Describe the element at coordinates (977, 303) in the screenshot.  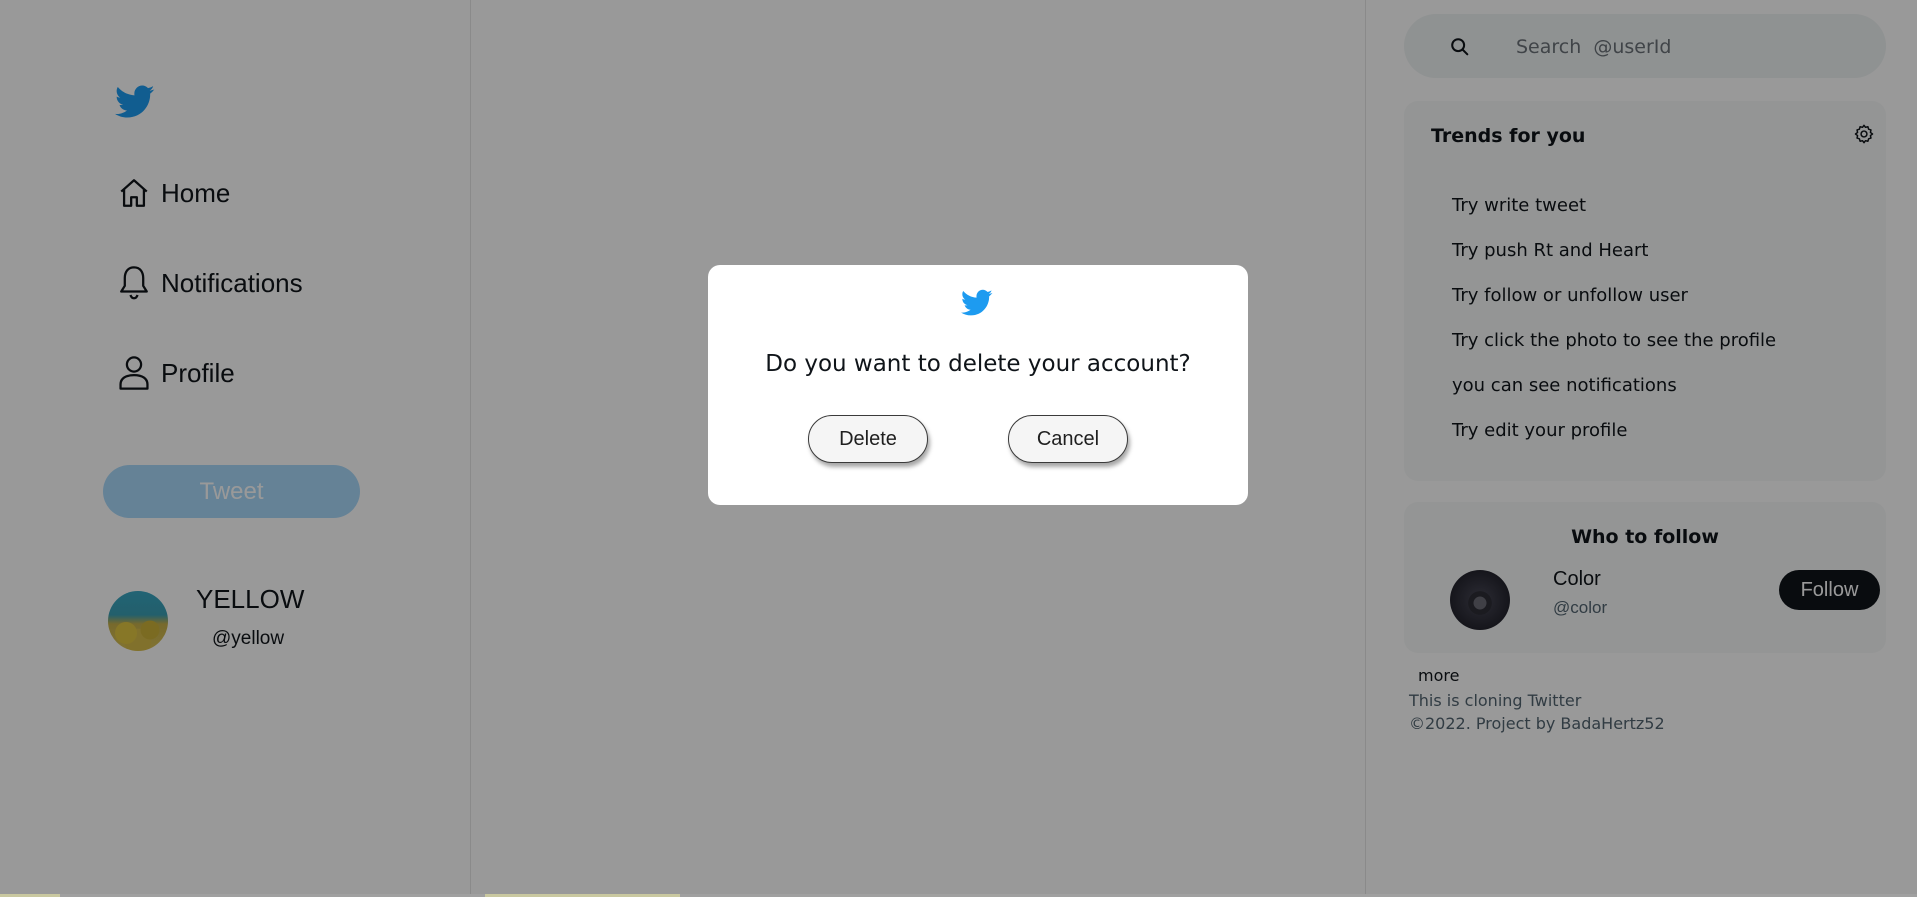
I see `twitter-bird-icon` at that location.